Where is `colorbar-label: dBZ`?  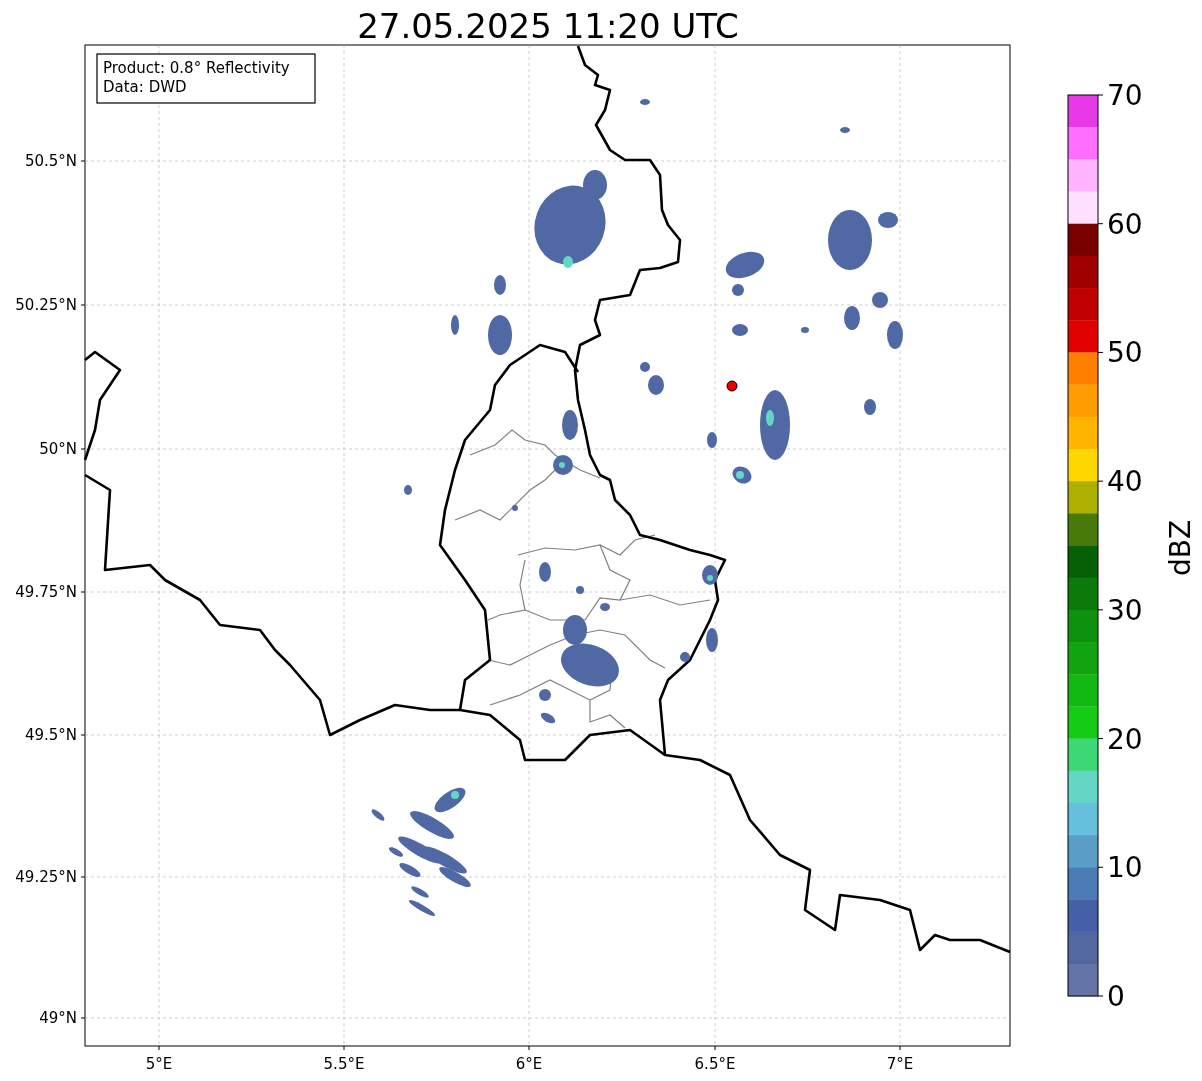 colorbar-label: dBZ is located at coordinates (1180, 548).